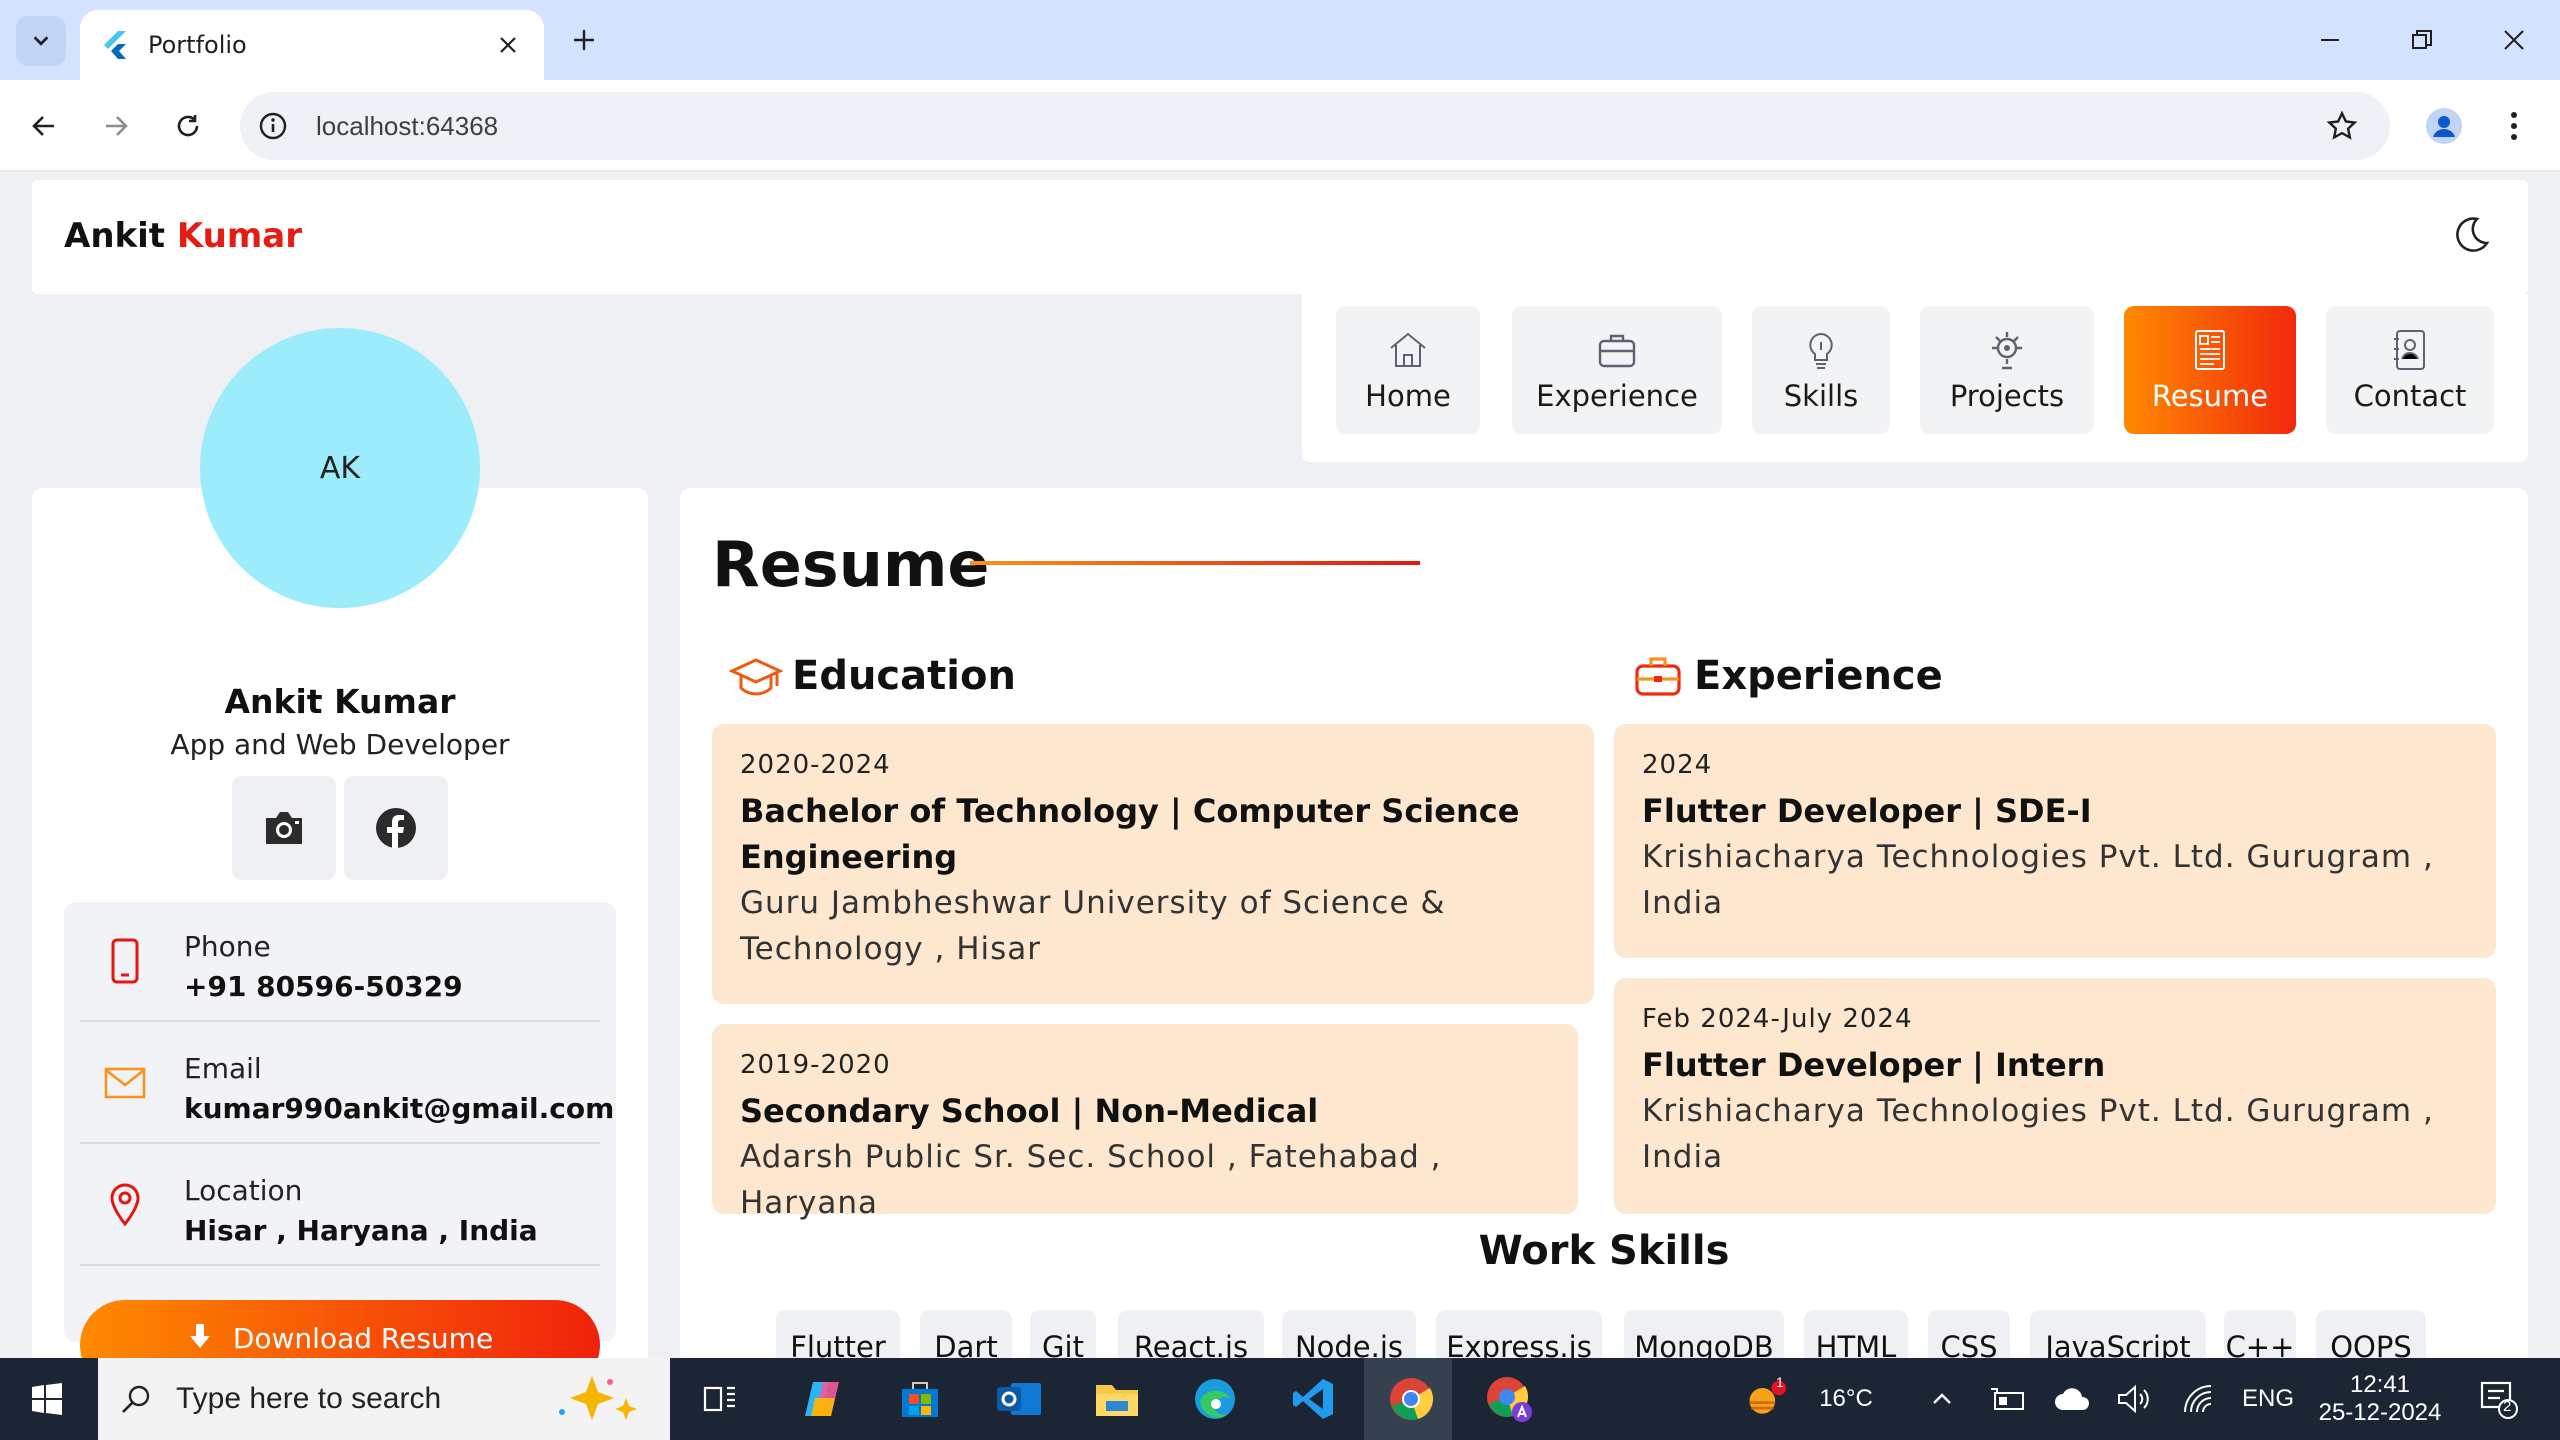 This screenshot has height=1440, width=2560. Describe the element at coordinates (720, 1399) in the screenshot. I see `task-view-button` at that location.